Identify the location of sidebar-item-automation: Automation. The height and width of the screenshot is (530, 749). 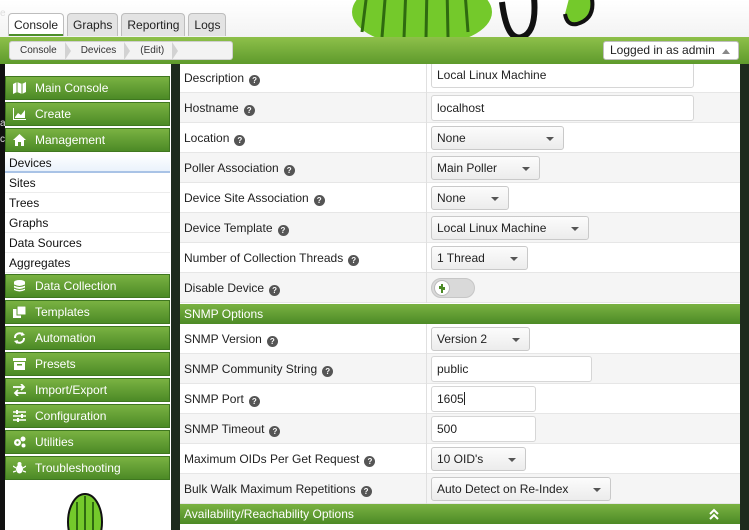
(87, 338).